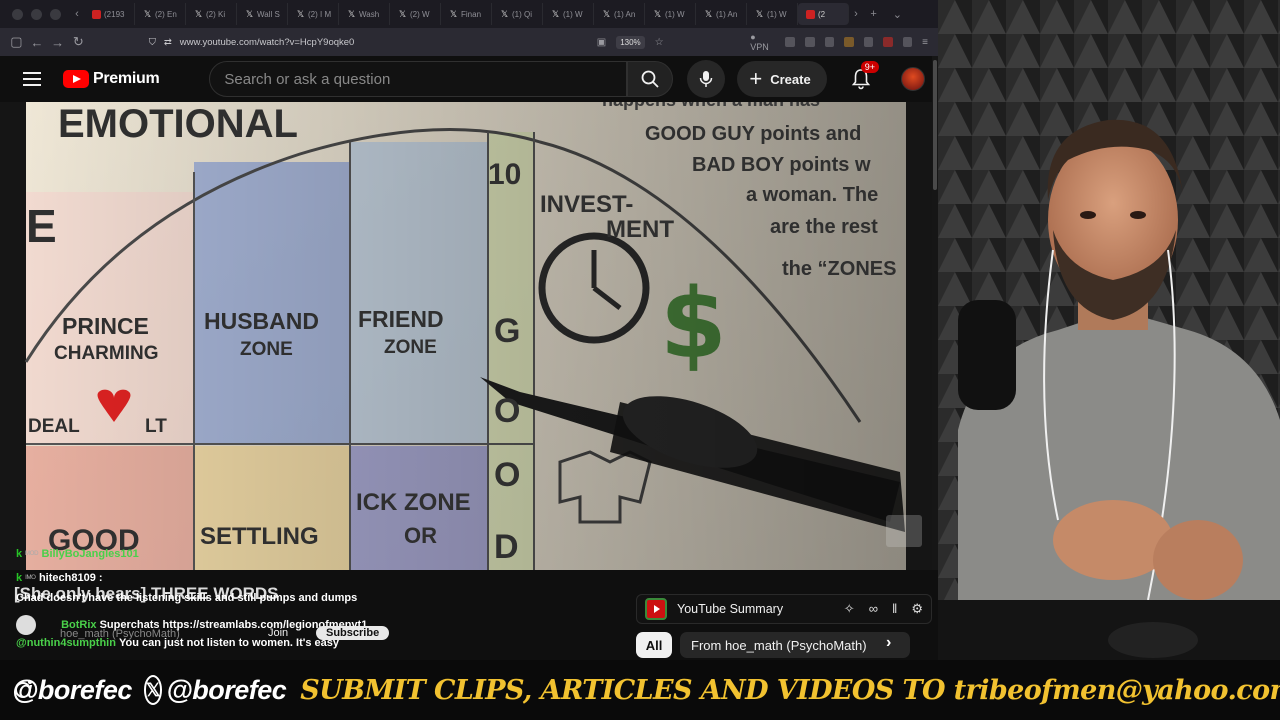  What do you see at coordinates (935, 125) in the screenshot?
I see `scrollbar-thumb` at bounding box center [935, 125].